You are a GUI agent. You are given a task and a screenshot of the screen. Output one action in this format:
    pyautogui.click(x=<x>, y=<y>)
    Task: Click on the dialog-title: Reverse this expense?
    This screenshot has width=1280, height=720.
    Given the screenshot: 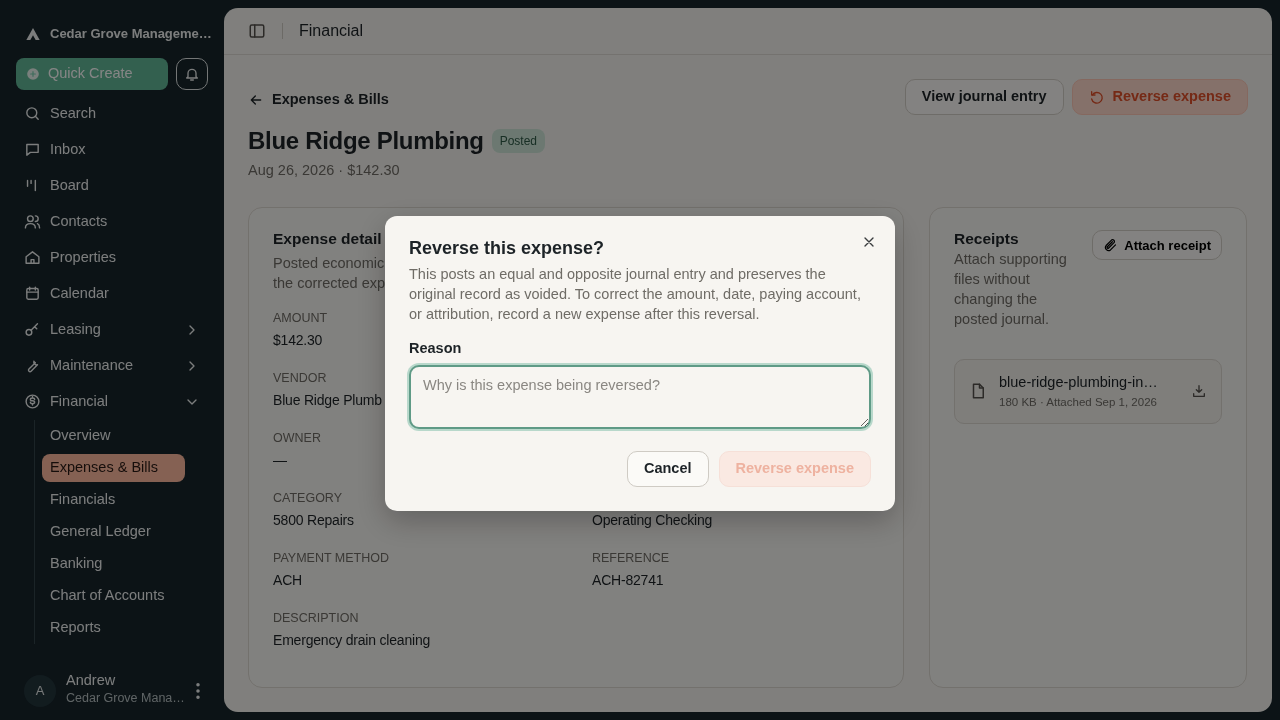 What is the action you would take?
    pyautogui.click(x=507, y=249)
    